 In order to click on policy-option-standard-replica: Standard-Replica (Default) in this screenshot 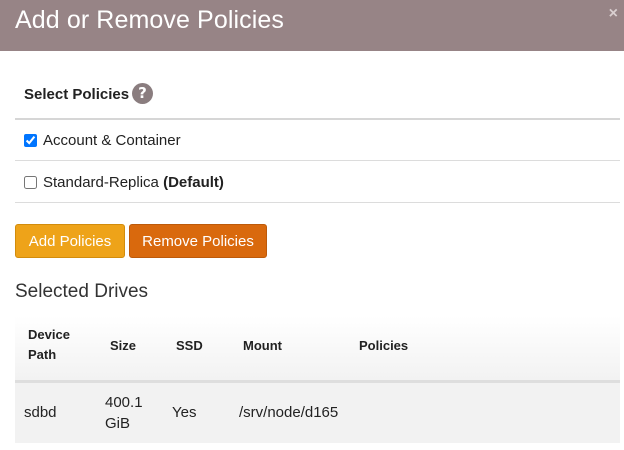, I will do `click(124, 182)`.